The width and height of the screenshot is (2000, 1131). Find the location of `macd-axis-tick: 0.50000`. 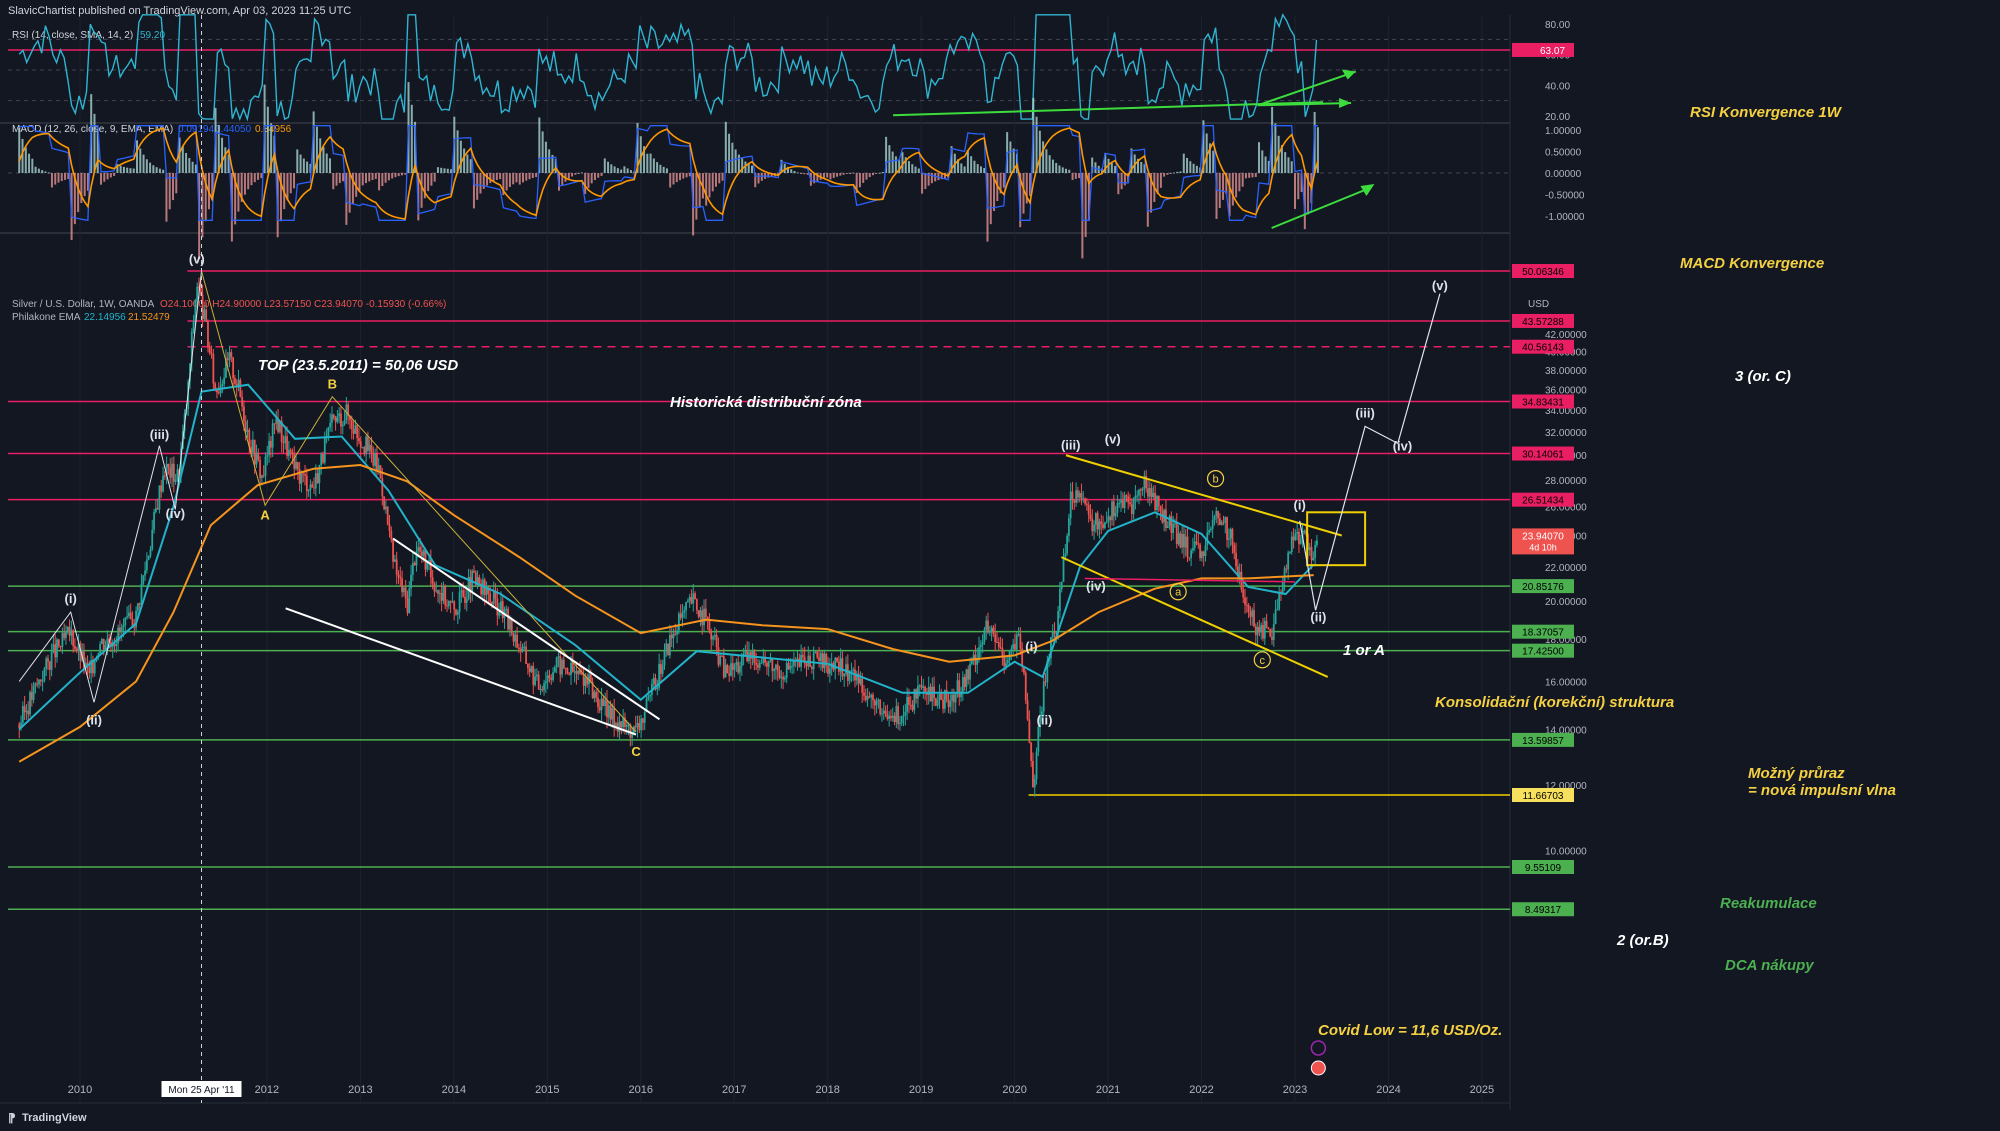

macd-axis-tick: 0.50000 is located at coordinates (1563, 153).